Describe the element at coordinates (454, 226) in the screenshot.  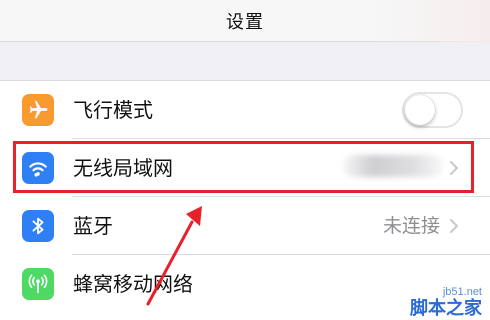
I see `chevron-right-icon` at that location.